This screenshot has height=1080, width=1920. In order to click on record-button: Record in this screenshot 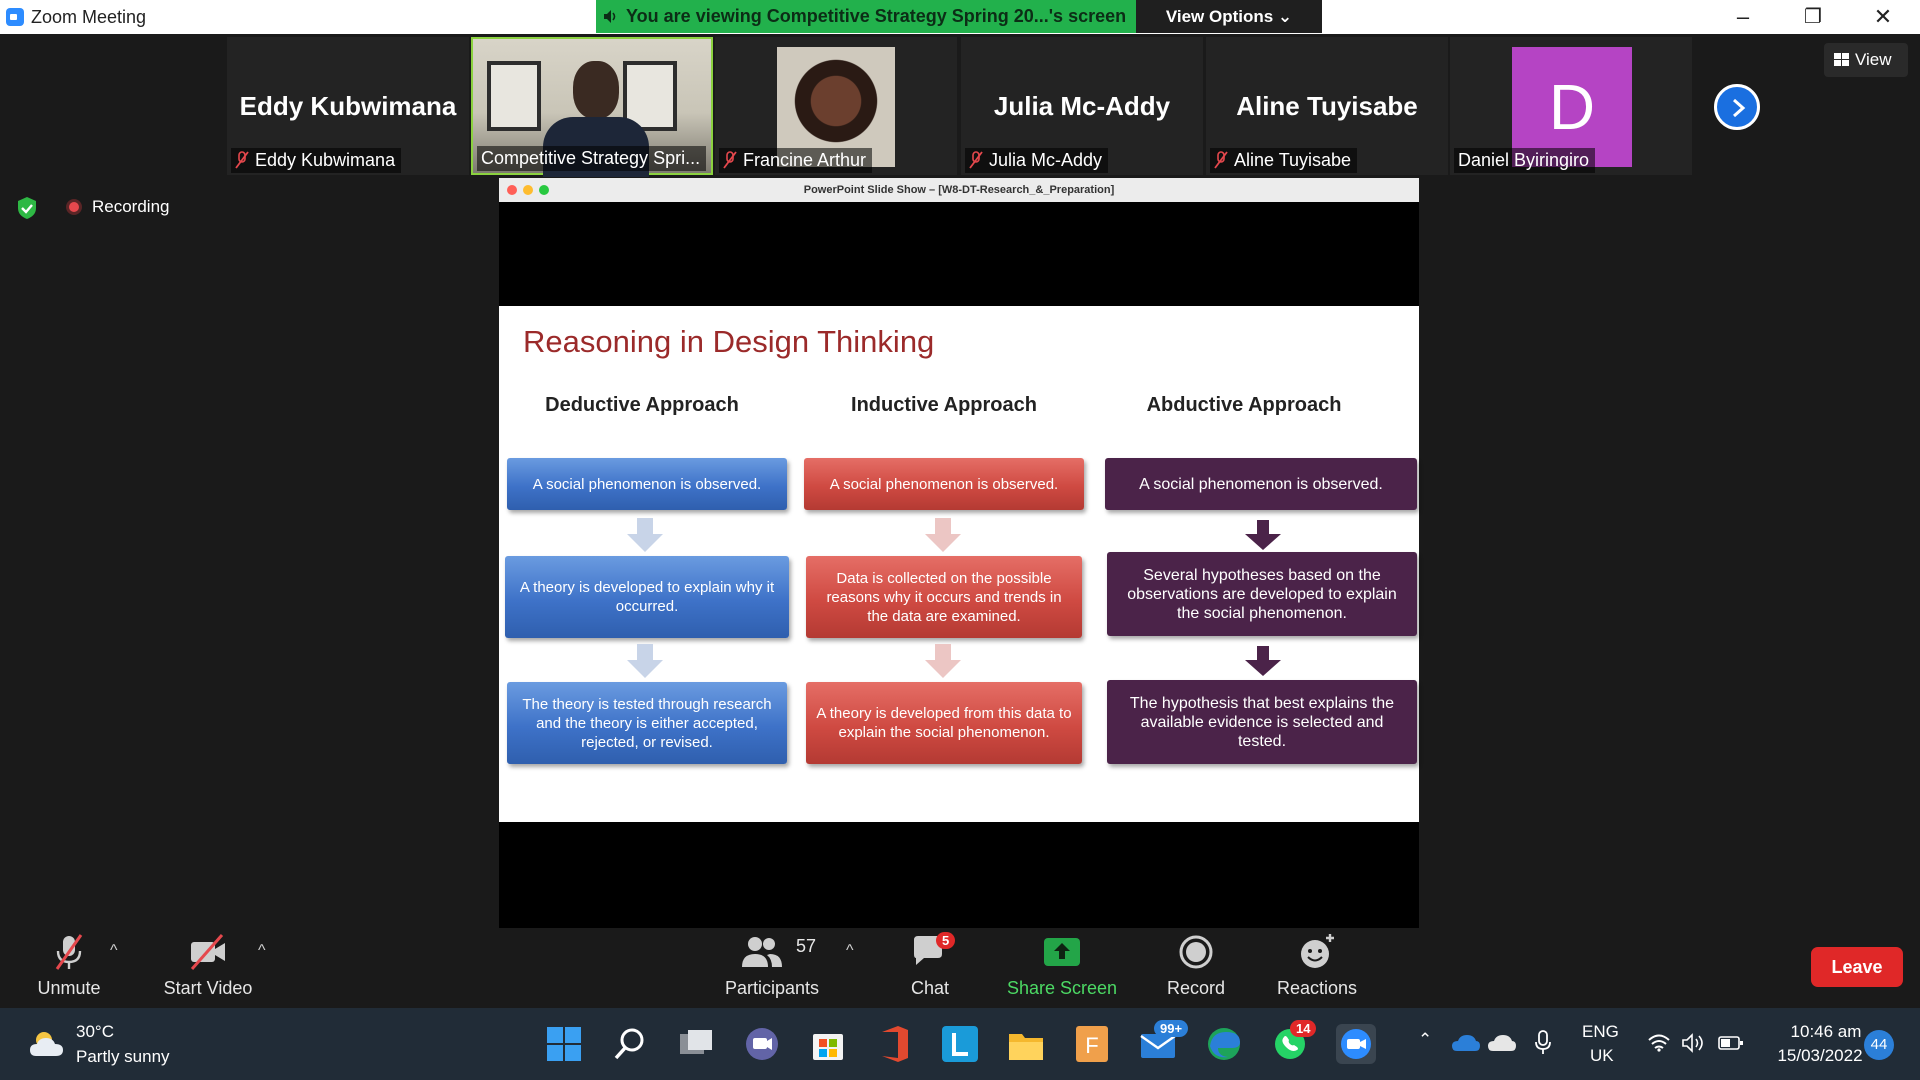, I will do `click(1196, 965)`.